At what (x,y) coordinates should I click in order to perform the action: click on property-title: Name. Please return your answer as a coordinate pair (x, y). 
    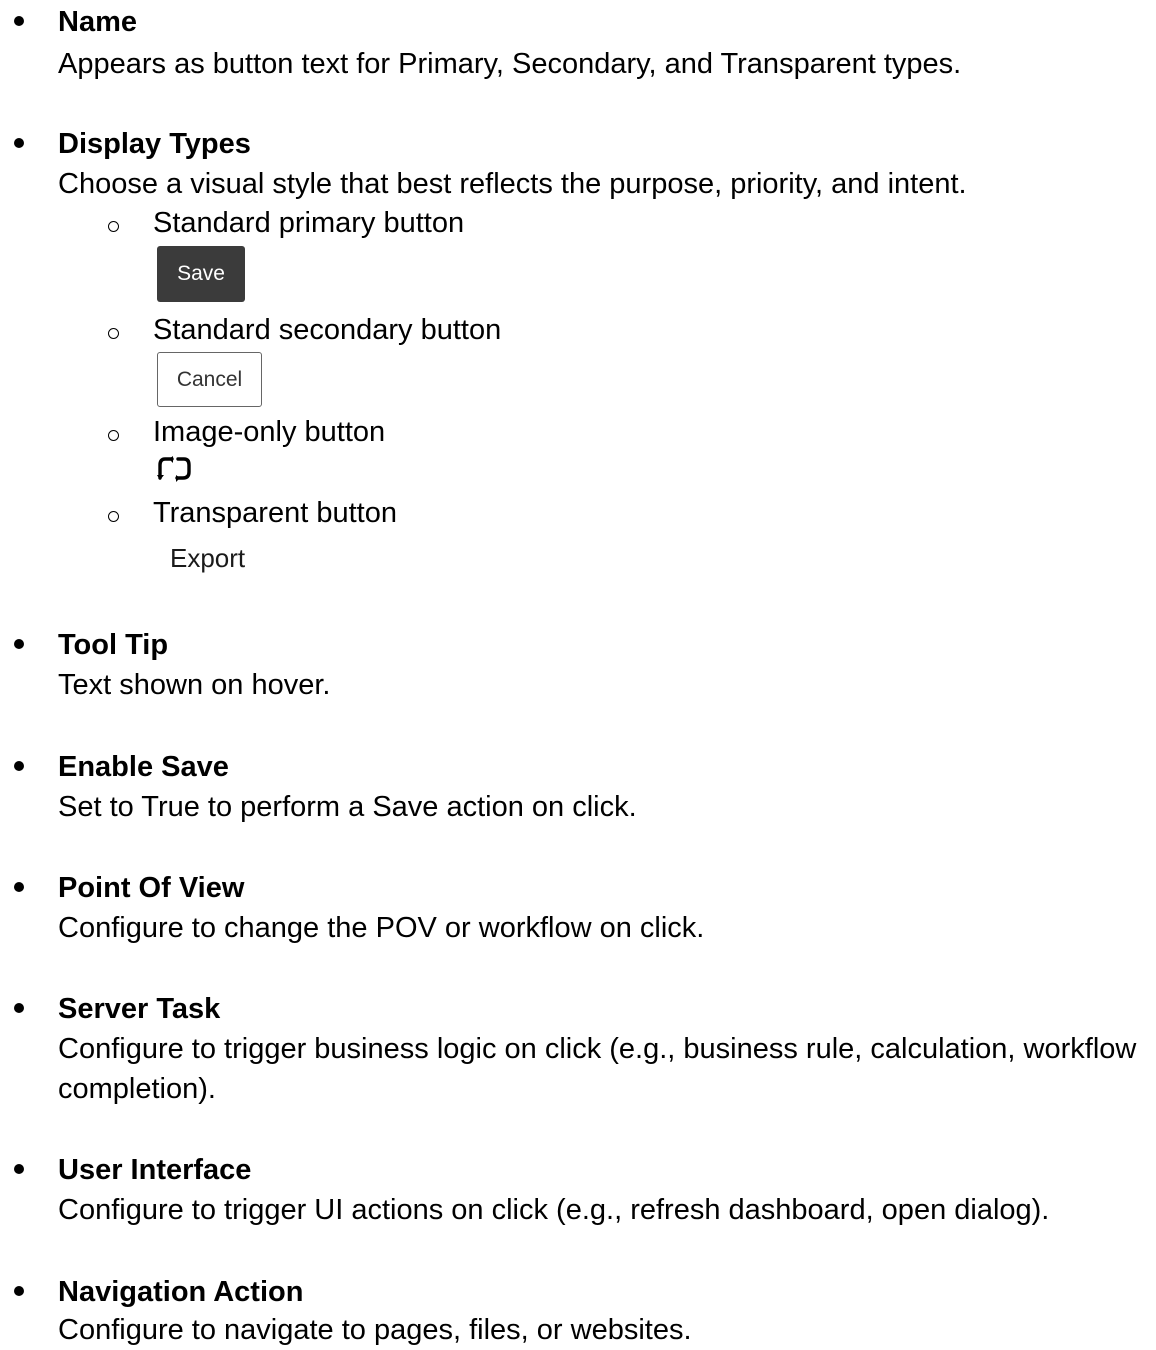
    Looking at the image, I should click on (97, 22).